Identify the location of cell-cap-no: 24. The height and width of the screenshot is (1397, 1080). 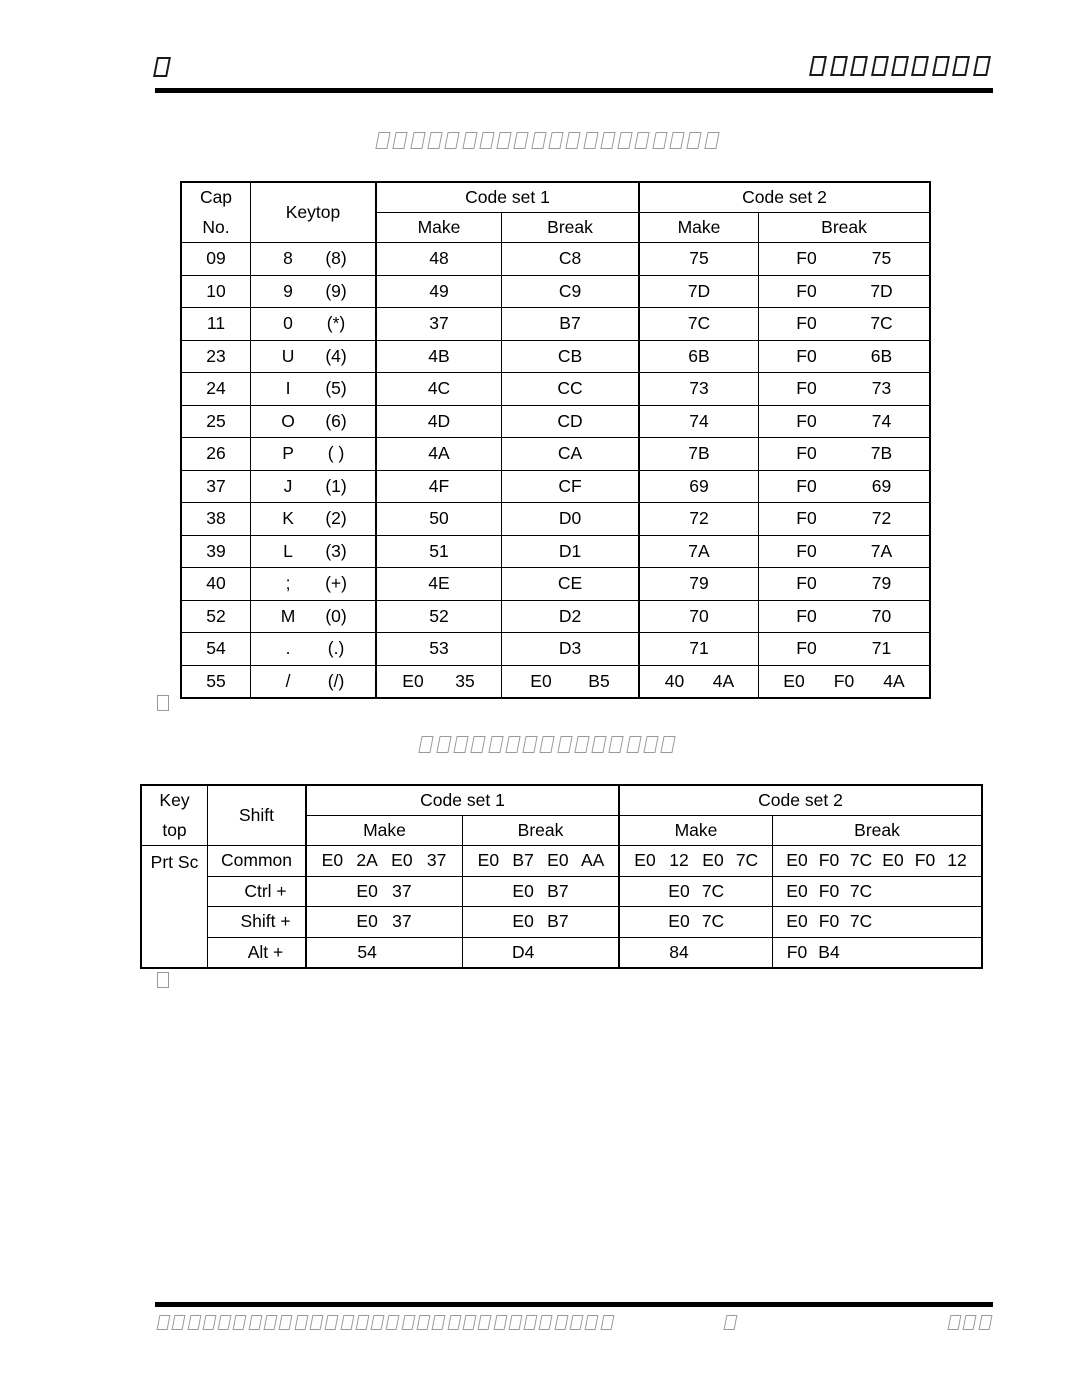
(215, 389).